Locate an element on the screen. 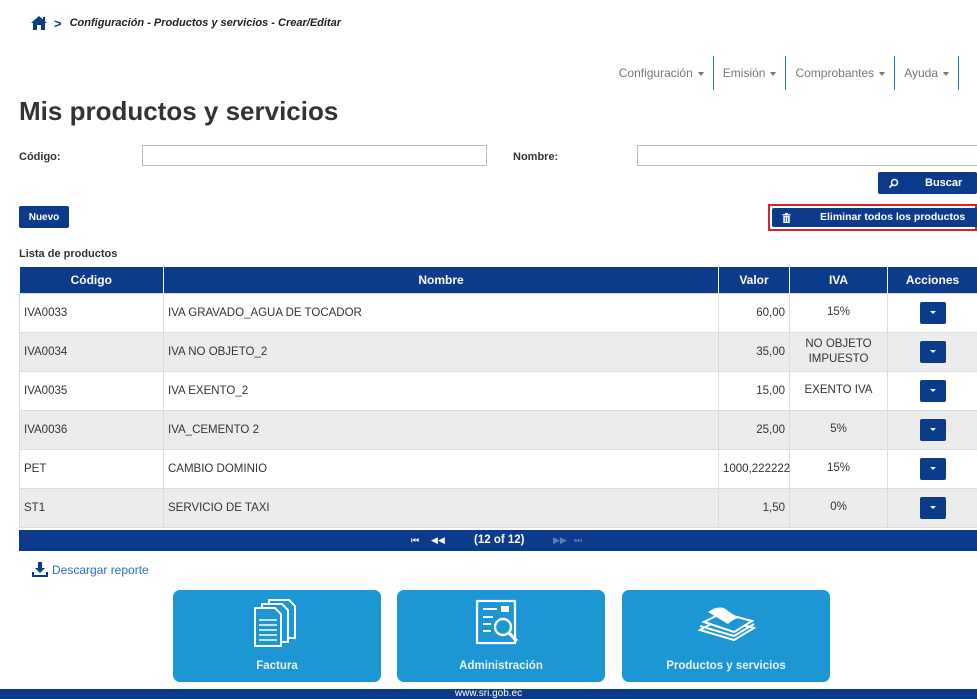  cell-iva: EXENTO IVA is located at coordinates (838, 390).